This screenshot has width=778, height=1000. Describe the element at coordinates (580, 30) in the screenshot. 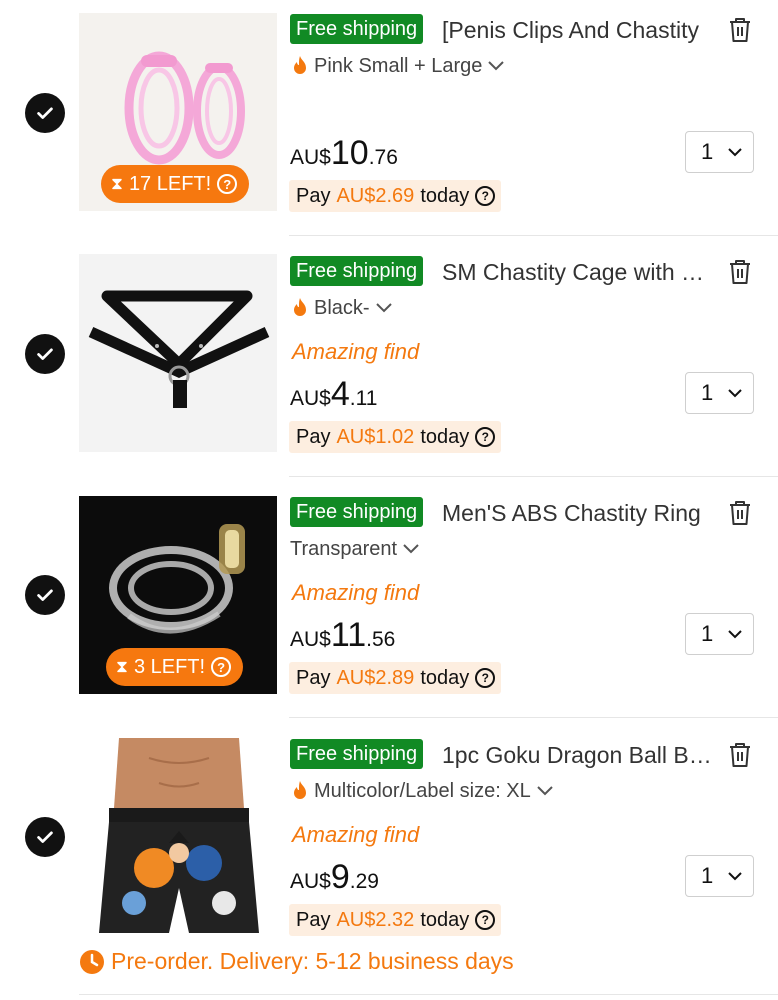

I see `product-title: [Penis Clips And Chastity` at that location.